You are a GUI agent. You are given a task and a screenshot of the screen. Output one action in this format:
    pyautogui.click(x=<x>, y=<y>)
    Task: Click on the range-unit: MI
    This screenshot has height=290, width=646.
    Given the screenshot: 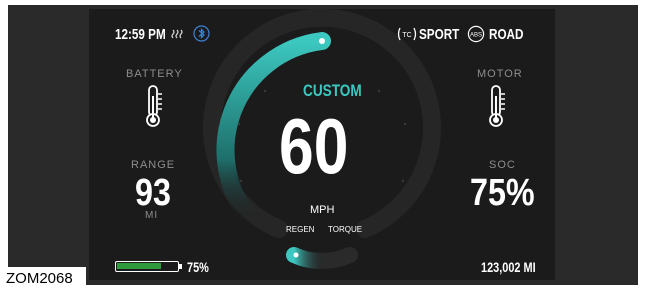 What is the action you would take?
    pyautogui.click(x=152, y=215)
    